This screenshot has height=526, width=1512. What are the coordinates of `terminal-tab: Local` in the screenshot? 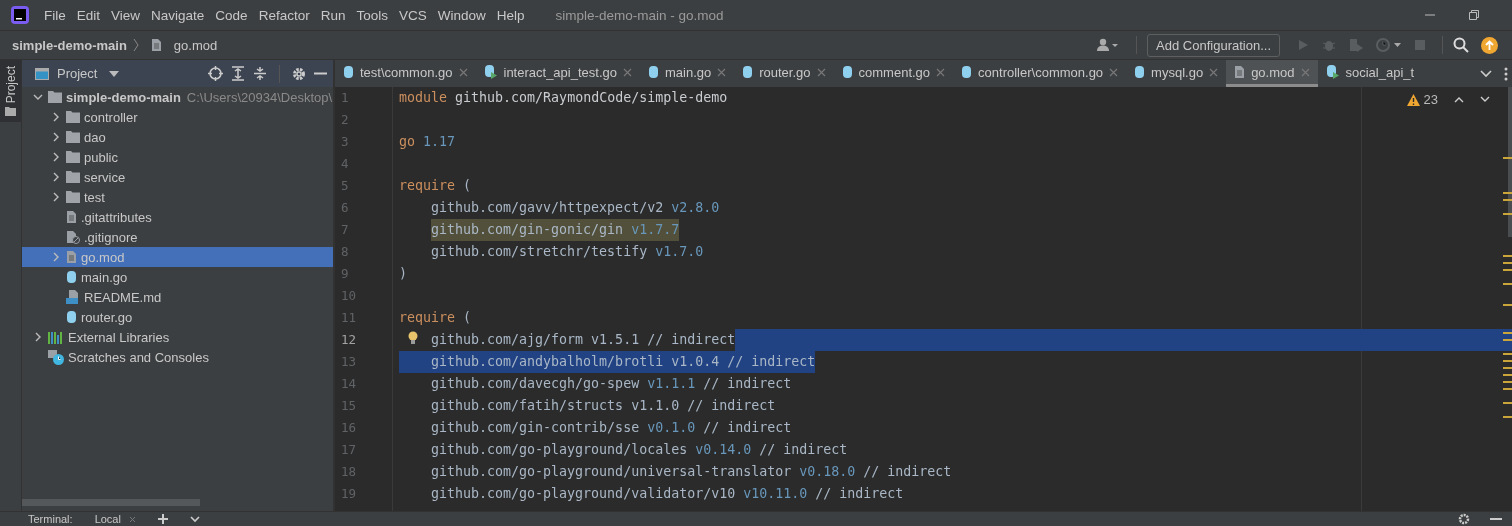 It's located at (107, 519).